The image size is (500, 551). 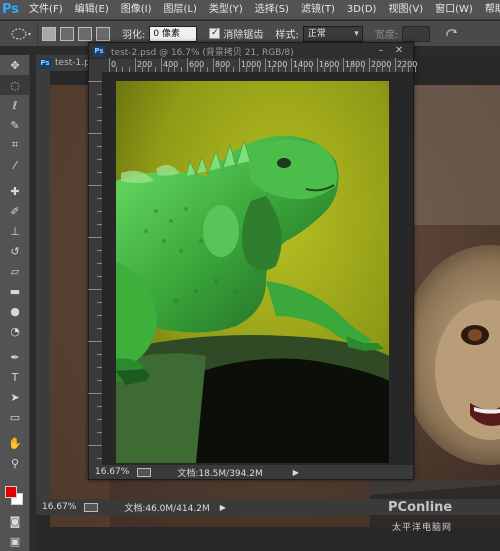 What do you see at coordinates (15, 271) in the screenshot?
I see `eraser-icon: ▱` at bounding box center [15, 271].